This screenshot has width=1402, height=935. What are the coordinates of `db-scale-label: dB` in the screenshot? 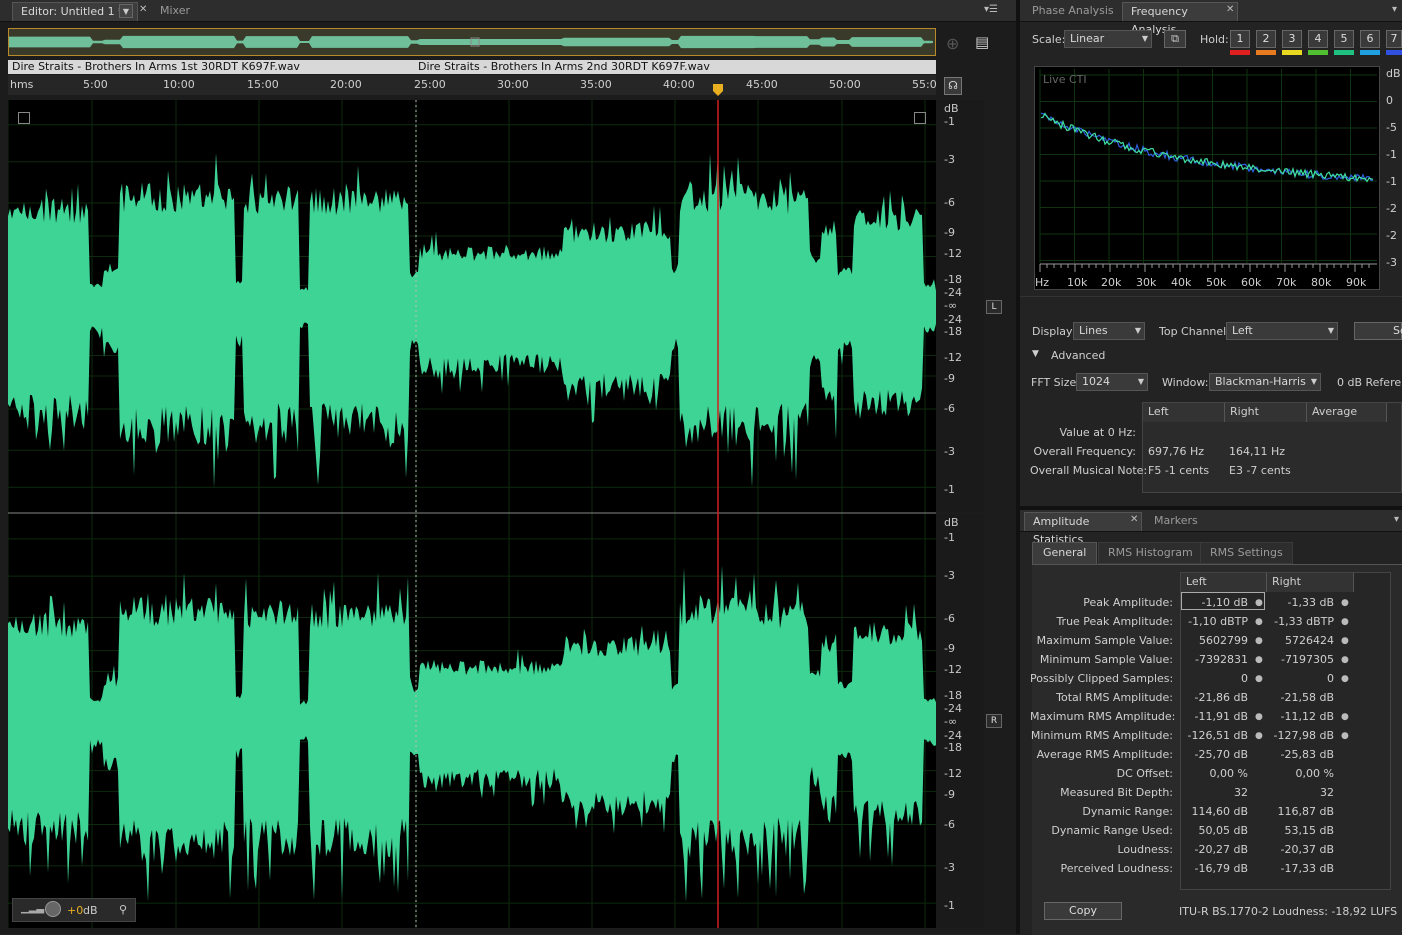 It's located at (951, 522).